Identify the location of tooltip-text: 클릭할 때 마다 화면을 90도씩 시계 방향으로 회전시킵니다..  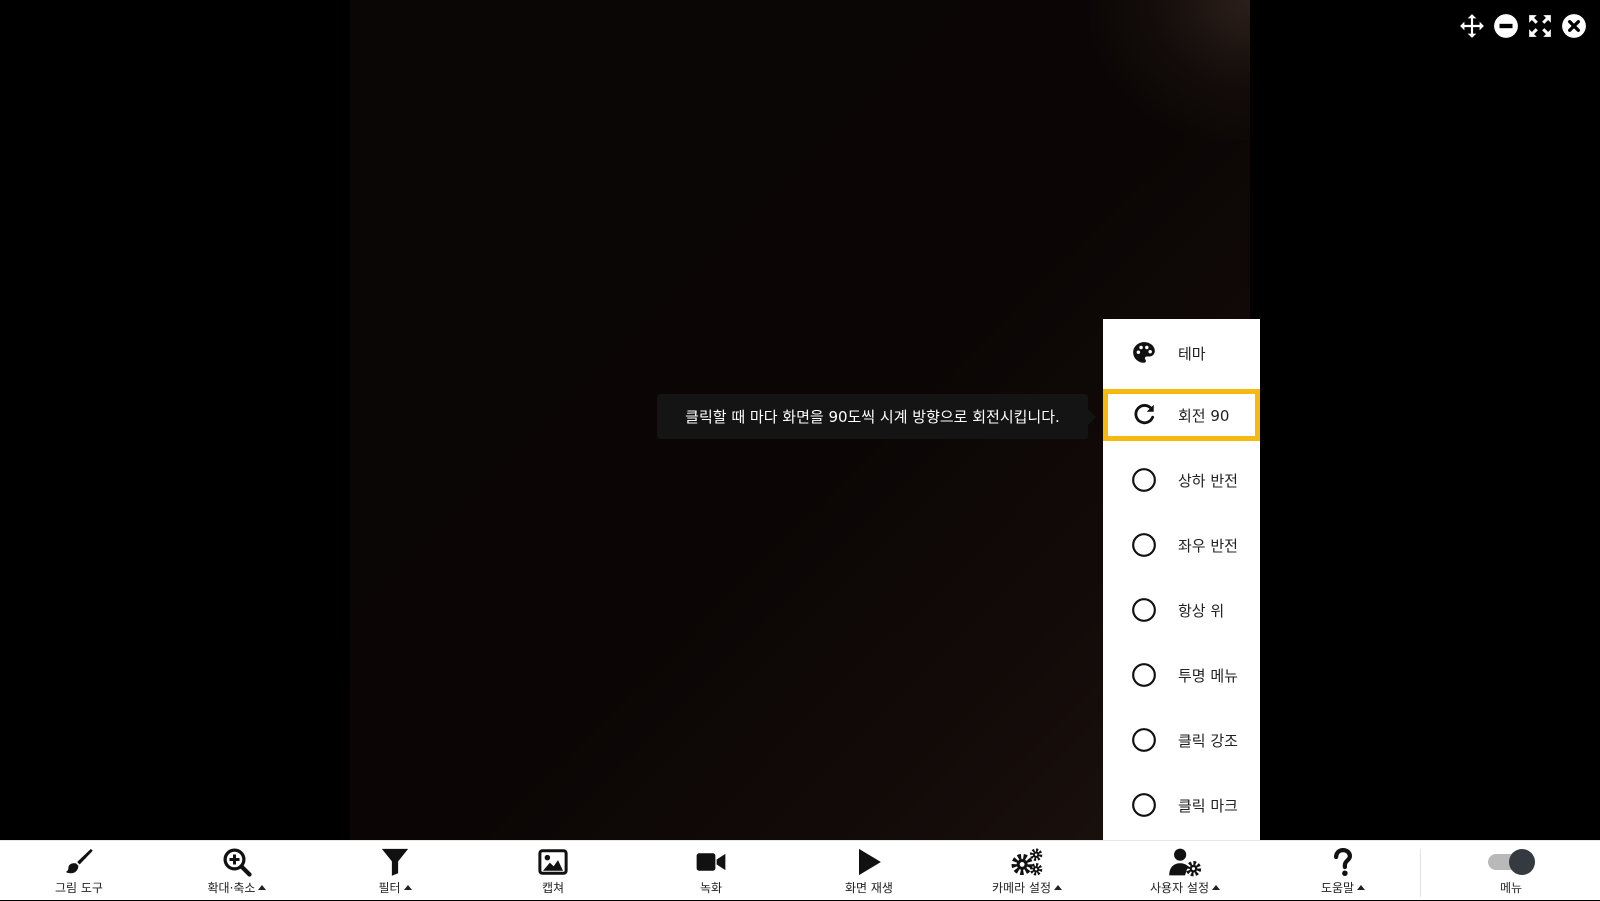
(872, 417).